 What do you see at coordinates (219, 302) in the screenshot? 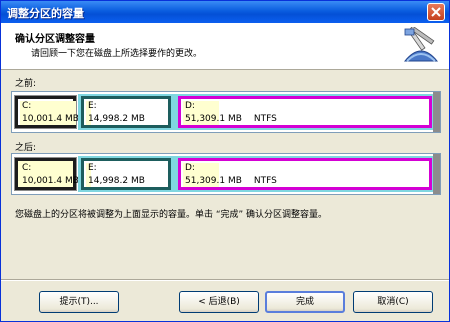
I see `back-button: < 后退(B)` at bounding box center [219, 302].